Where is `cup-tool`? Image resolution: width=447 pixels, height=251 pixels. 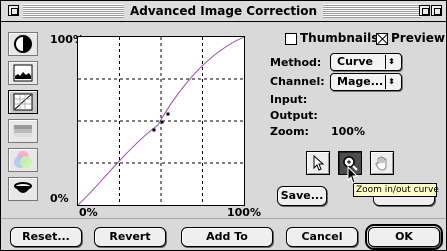 cup-tool is located at coordinates (23, 189).